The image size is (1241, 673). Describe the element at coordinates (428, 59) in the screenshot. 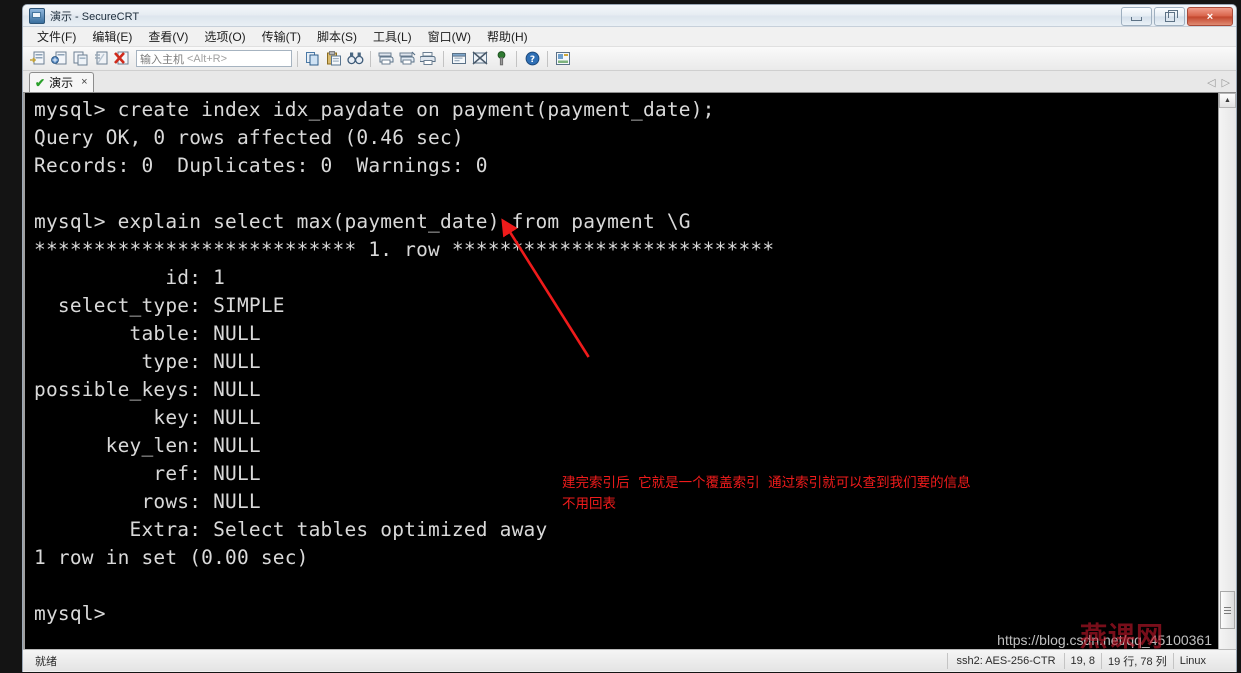

I see `print-icon` at that location.